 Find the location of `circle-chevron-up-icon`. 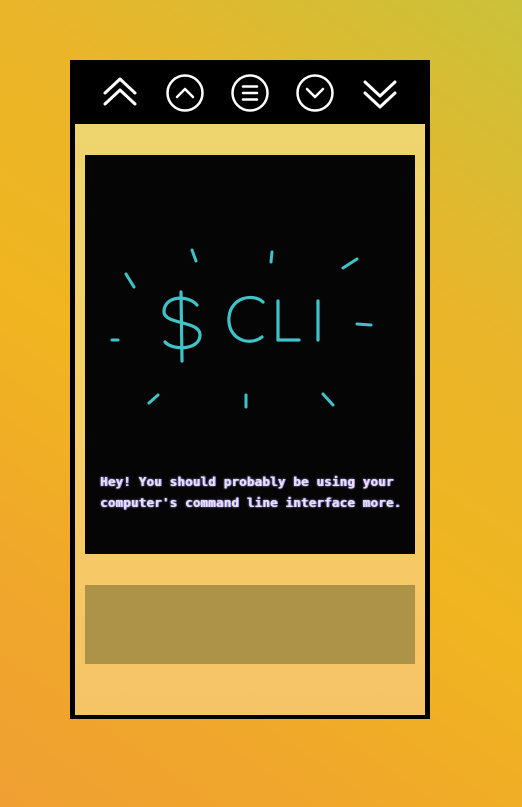

circle-chevron-up-icon is located at coordinates (185, 93).